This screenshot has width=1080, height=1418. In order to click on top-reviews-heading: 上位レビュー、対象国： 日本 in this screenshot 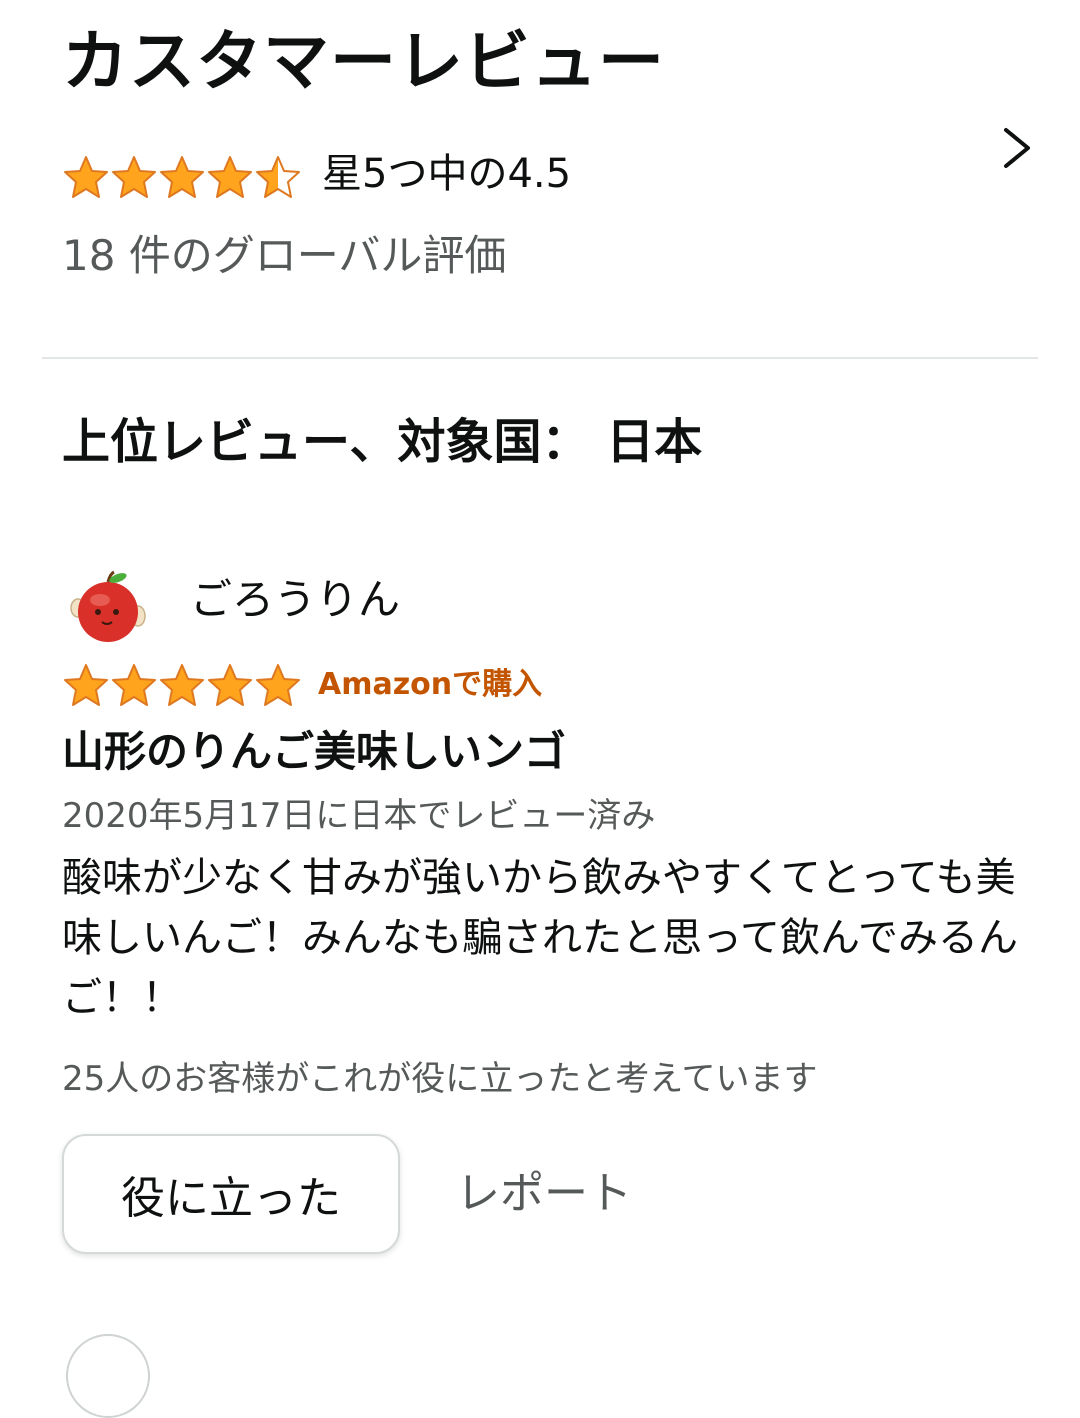, I will do `click(382, 442)`.